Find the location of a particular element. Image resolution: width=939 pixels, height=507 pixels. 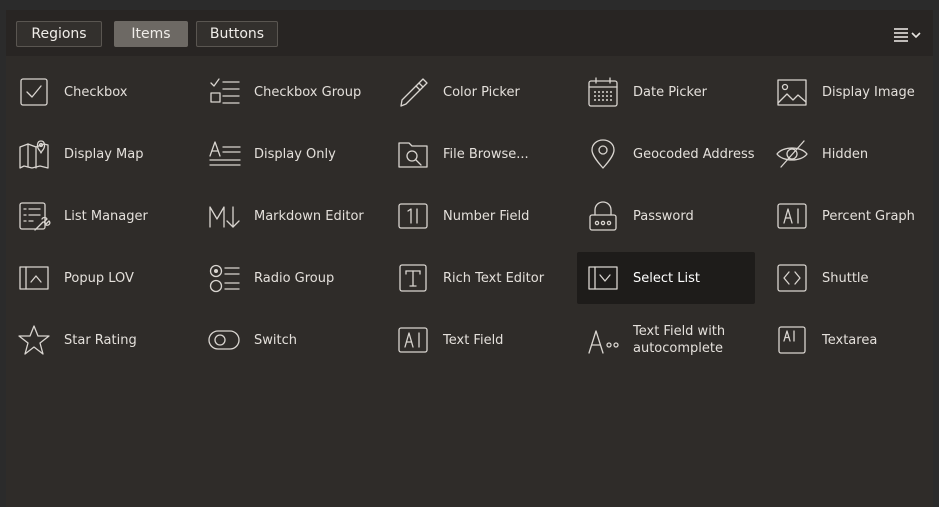

hidden-icon is located at coordinates (792, 154).